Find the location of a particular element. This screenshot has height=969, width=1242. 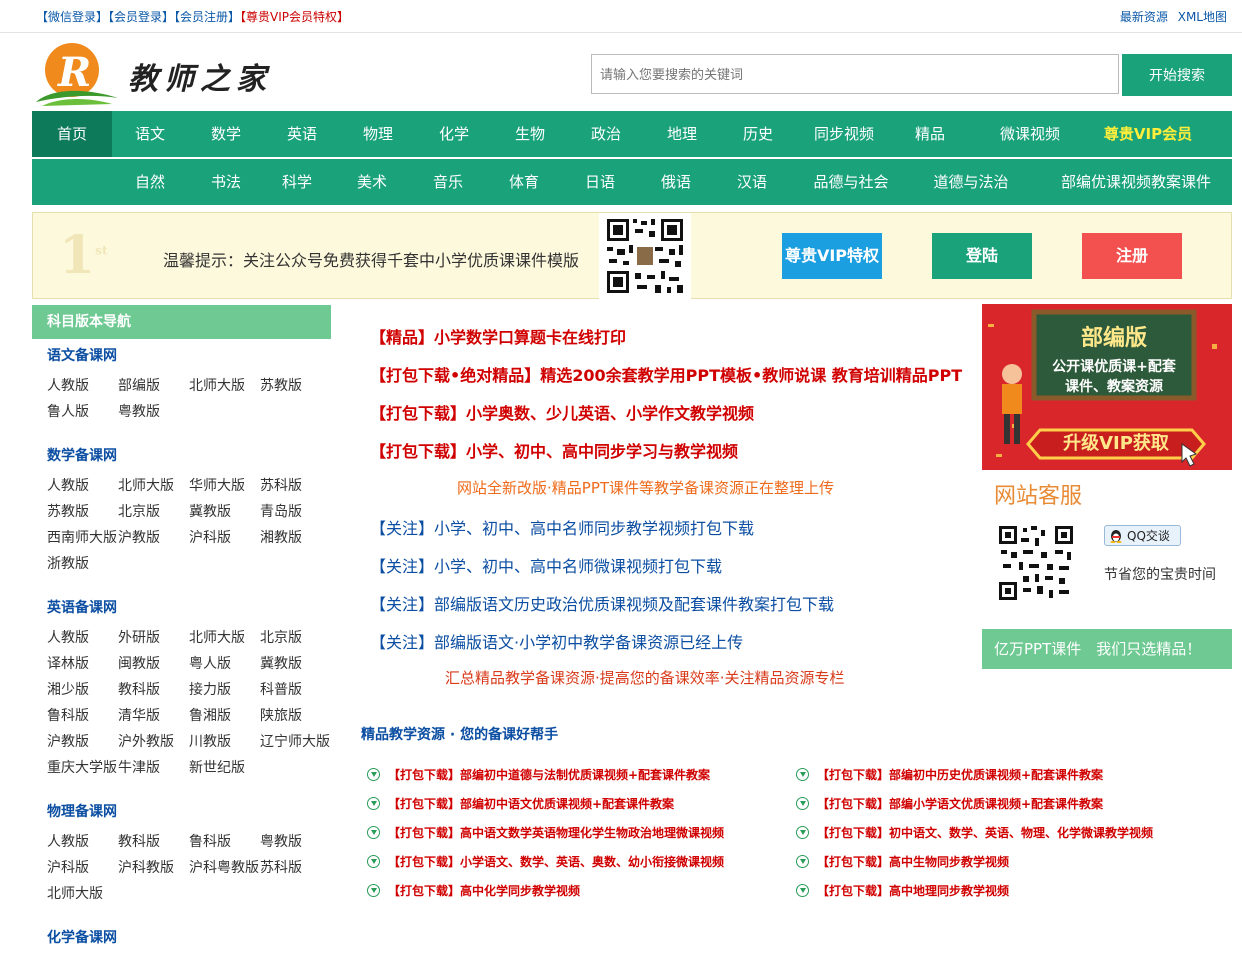

nav-chinese: 语文 is located at coordinates (150, 134).